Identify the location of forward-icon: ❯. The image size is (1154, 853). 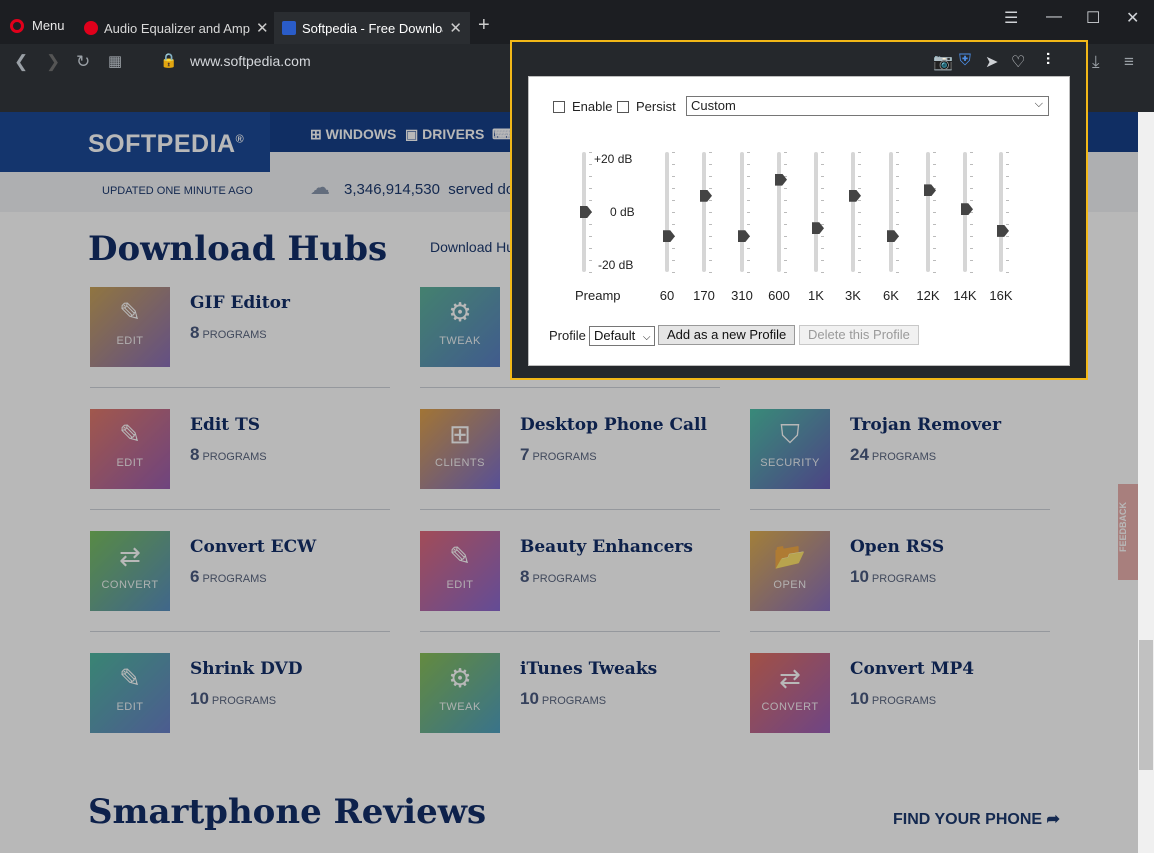
(53, 62).